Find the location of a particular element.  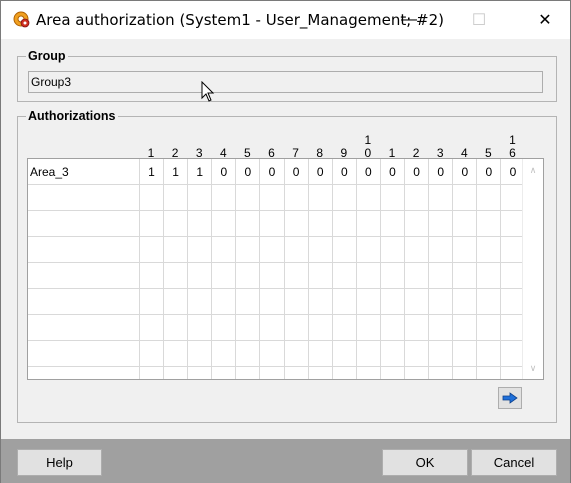

maximize-button: ☐ is located at coordinates (479, 20).